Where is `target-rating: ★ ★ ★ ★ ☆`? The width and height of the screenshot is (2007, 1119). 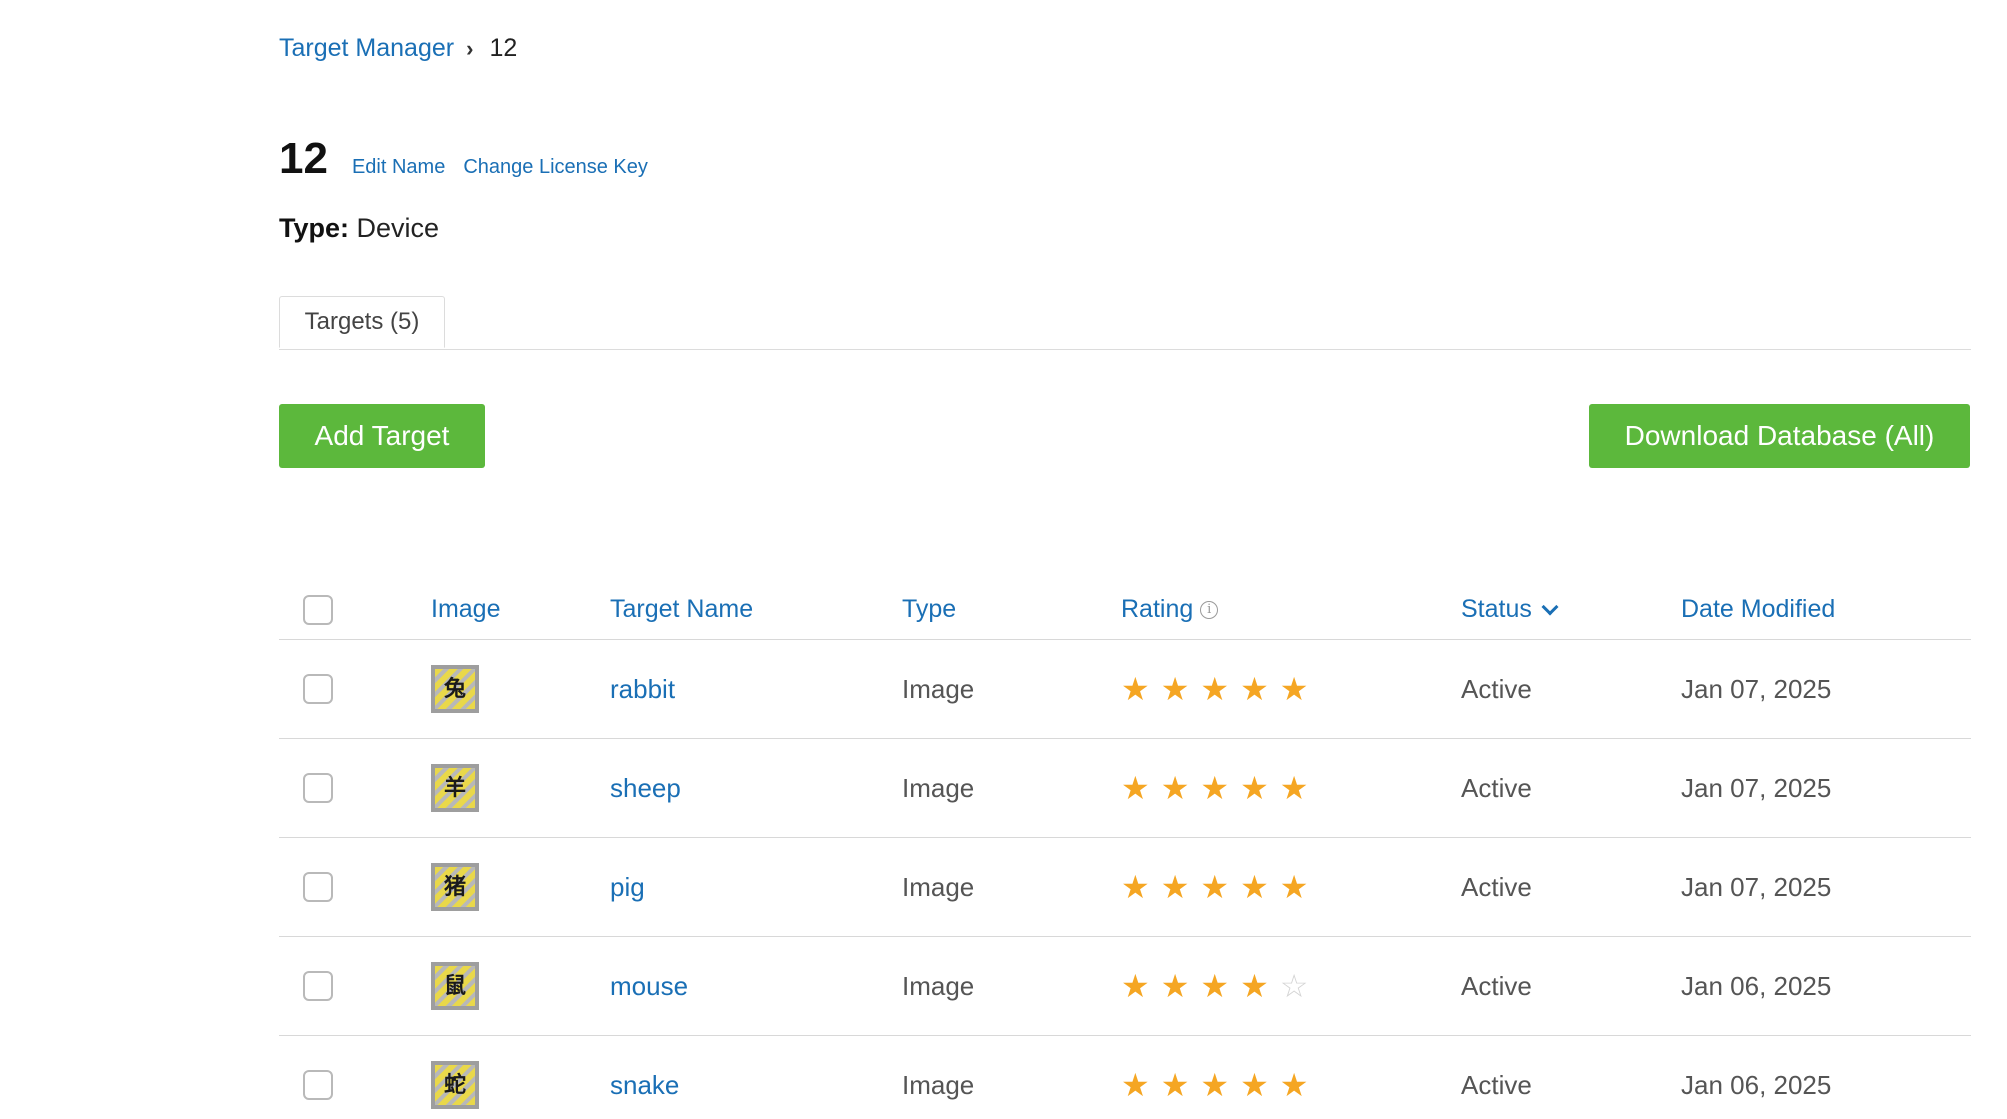
target-rating: ★ ★ ★ ★ ☆ is located at coordinates (1214, 986).